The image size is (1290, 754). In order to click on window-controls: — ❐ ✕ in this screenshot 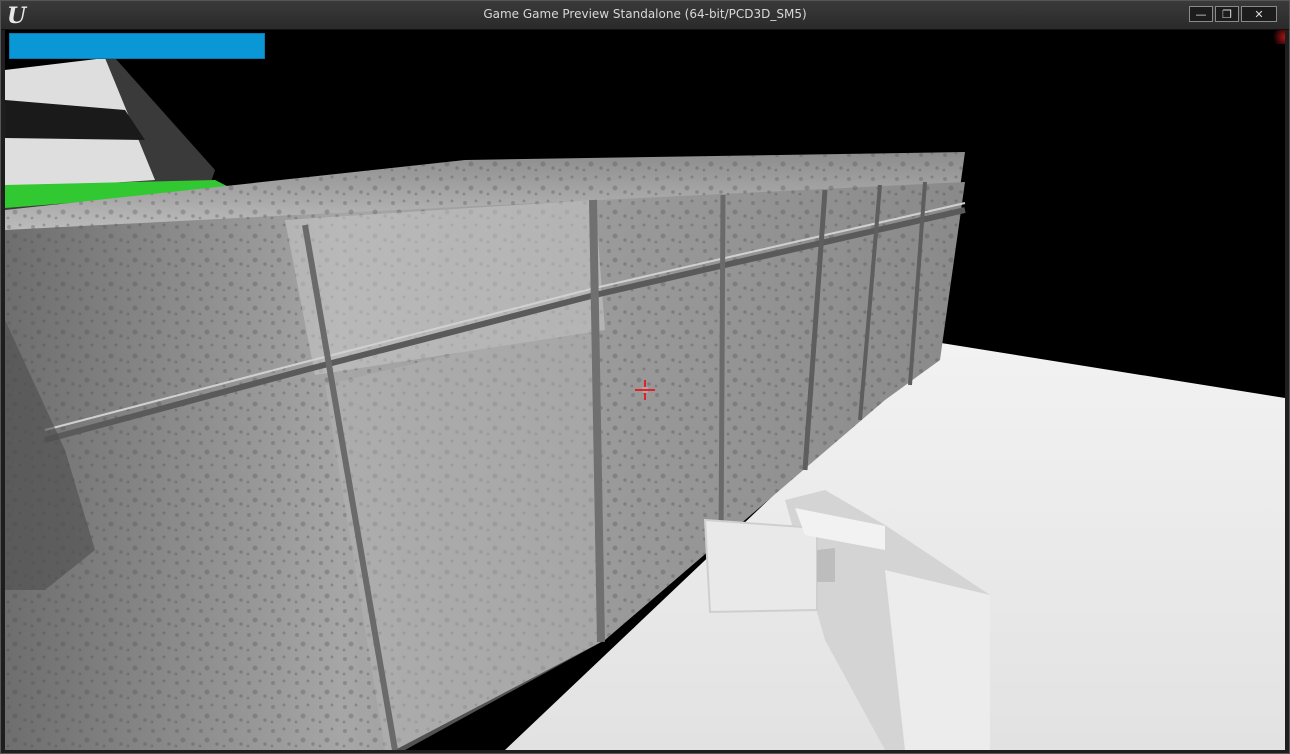, I will do `click(1233, 14)`.